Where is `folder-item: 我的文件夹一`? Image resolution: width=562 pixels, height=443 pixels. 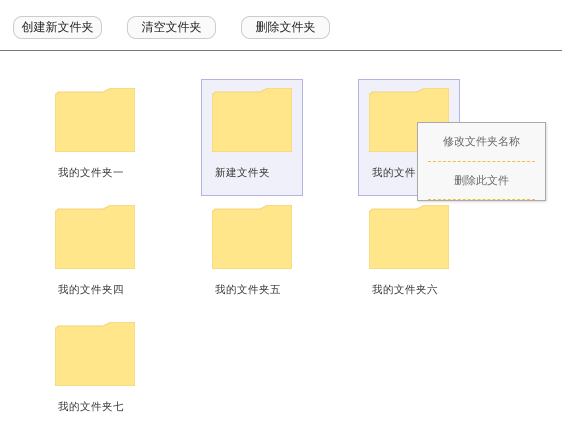
folder-item: 我的文件夹一 is located at coordinates (95, 137).